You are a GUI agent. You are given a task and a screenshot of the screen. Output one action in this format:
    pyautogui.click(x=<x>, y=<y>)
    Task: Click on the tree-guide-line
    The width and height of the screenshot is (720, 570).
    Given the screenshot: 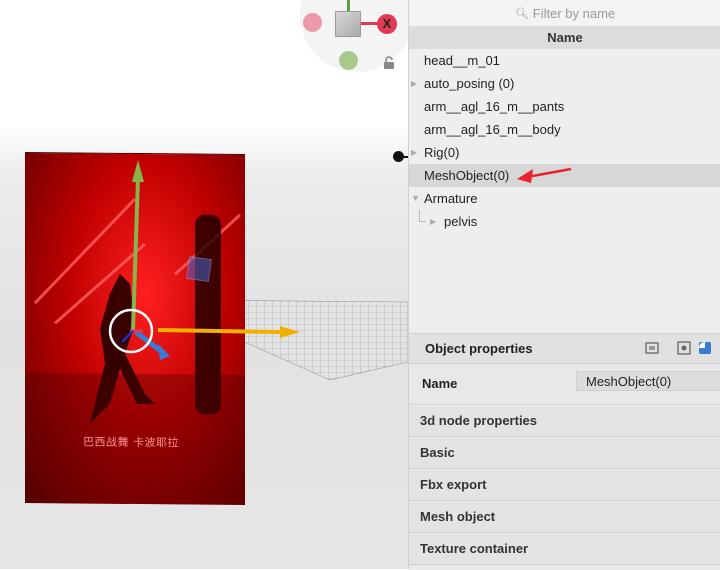 What is the action you would take?
    pyautogui.click(x=422, y=216)
    